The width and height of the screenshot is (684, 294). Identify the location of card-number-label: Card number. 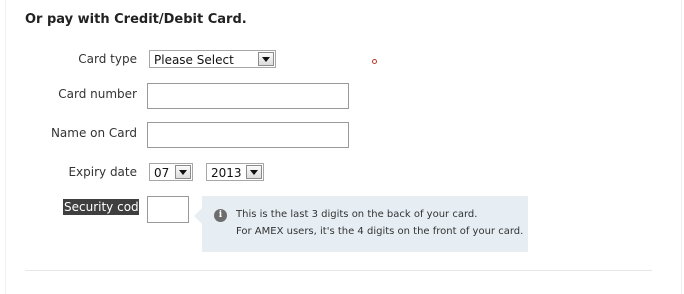
(97, 94).